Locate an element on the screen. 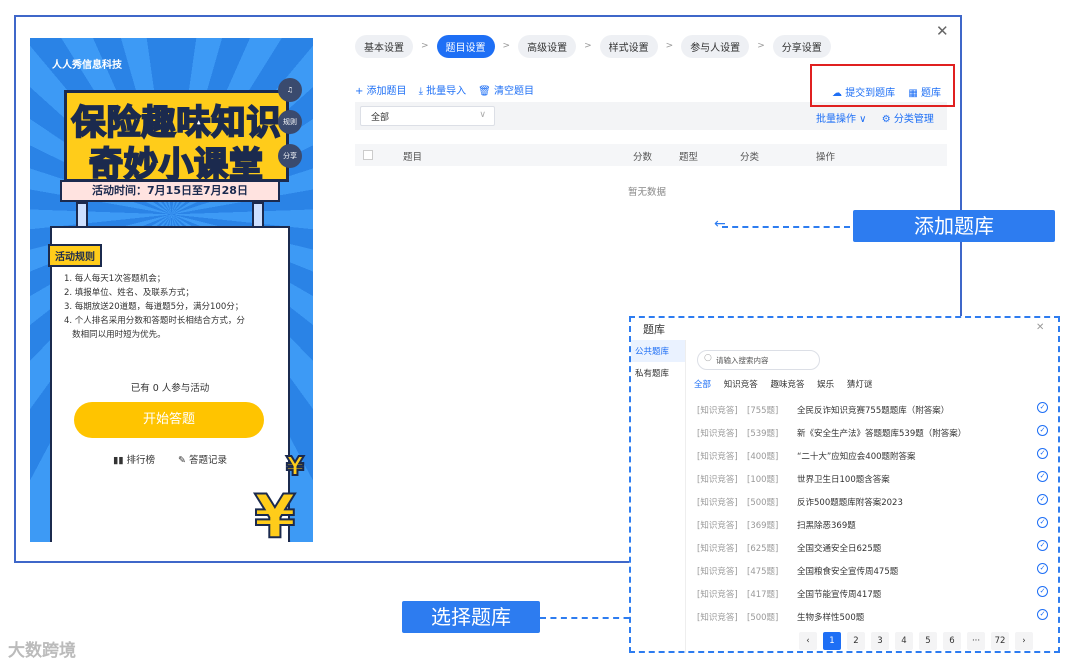 The image size is (1080, 668). step-participants: 参与人设置 is located at coordinates (715, 46).